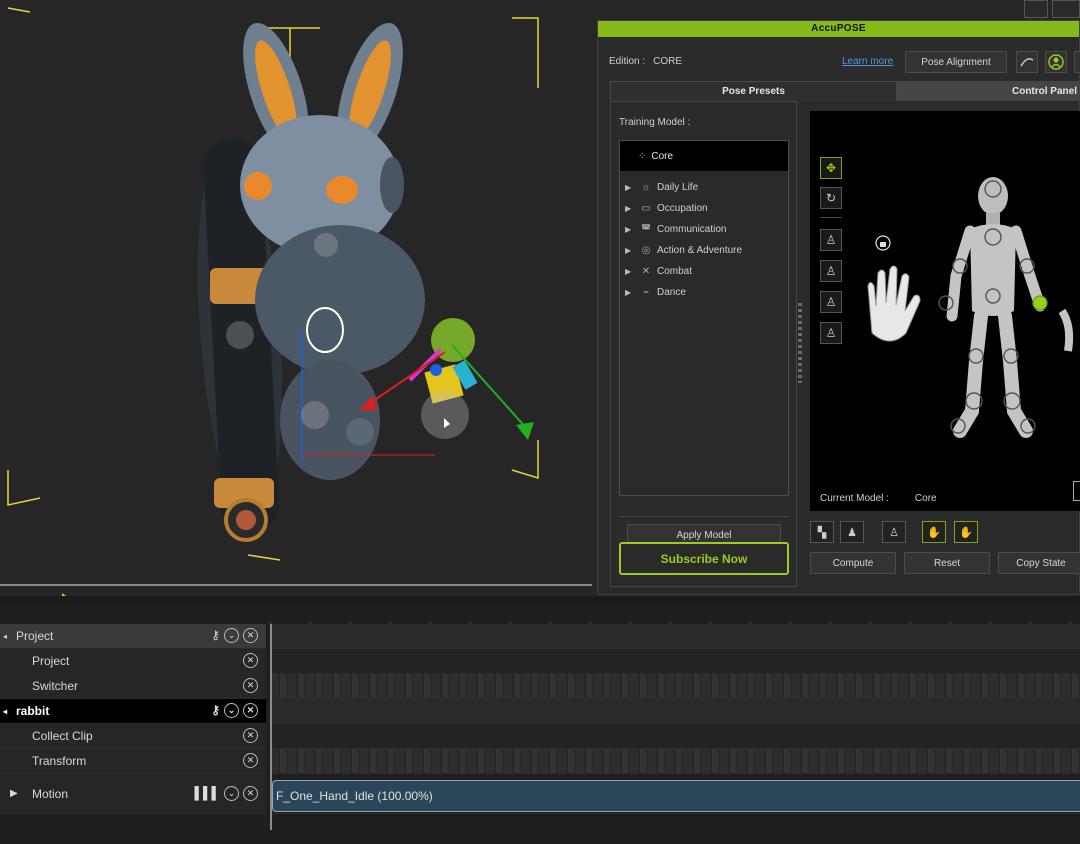 The height and width of the screenshot is (844, 1080). What do you see at coordinates (662, 156) in the screenshot?
I see `tree-item-label: Core` at bounding box center [662, 156].